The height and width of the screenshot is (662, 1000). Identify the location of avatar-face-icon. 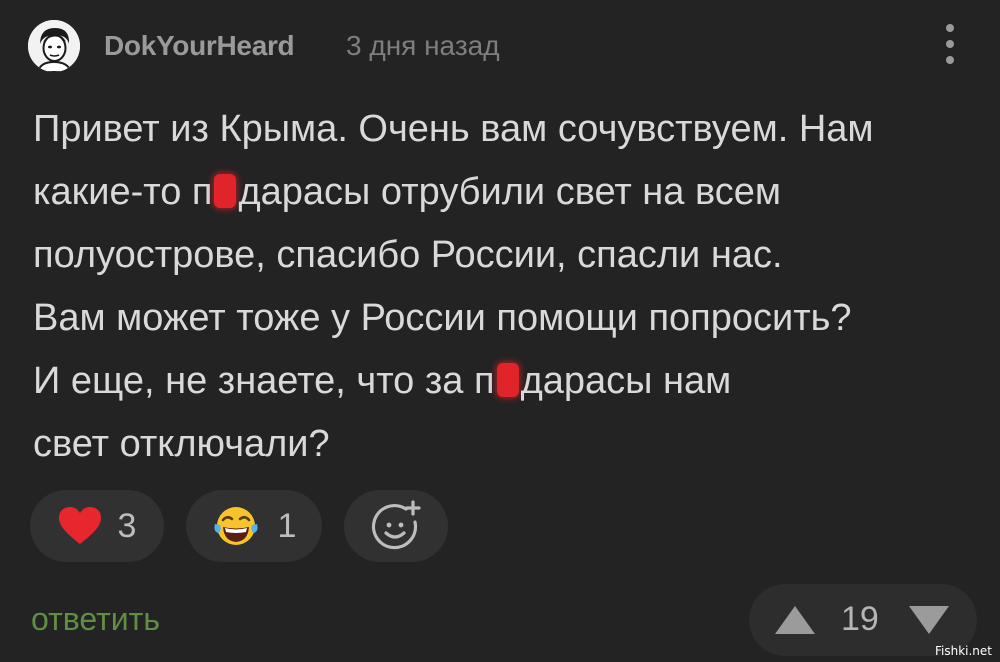
(54, 46).